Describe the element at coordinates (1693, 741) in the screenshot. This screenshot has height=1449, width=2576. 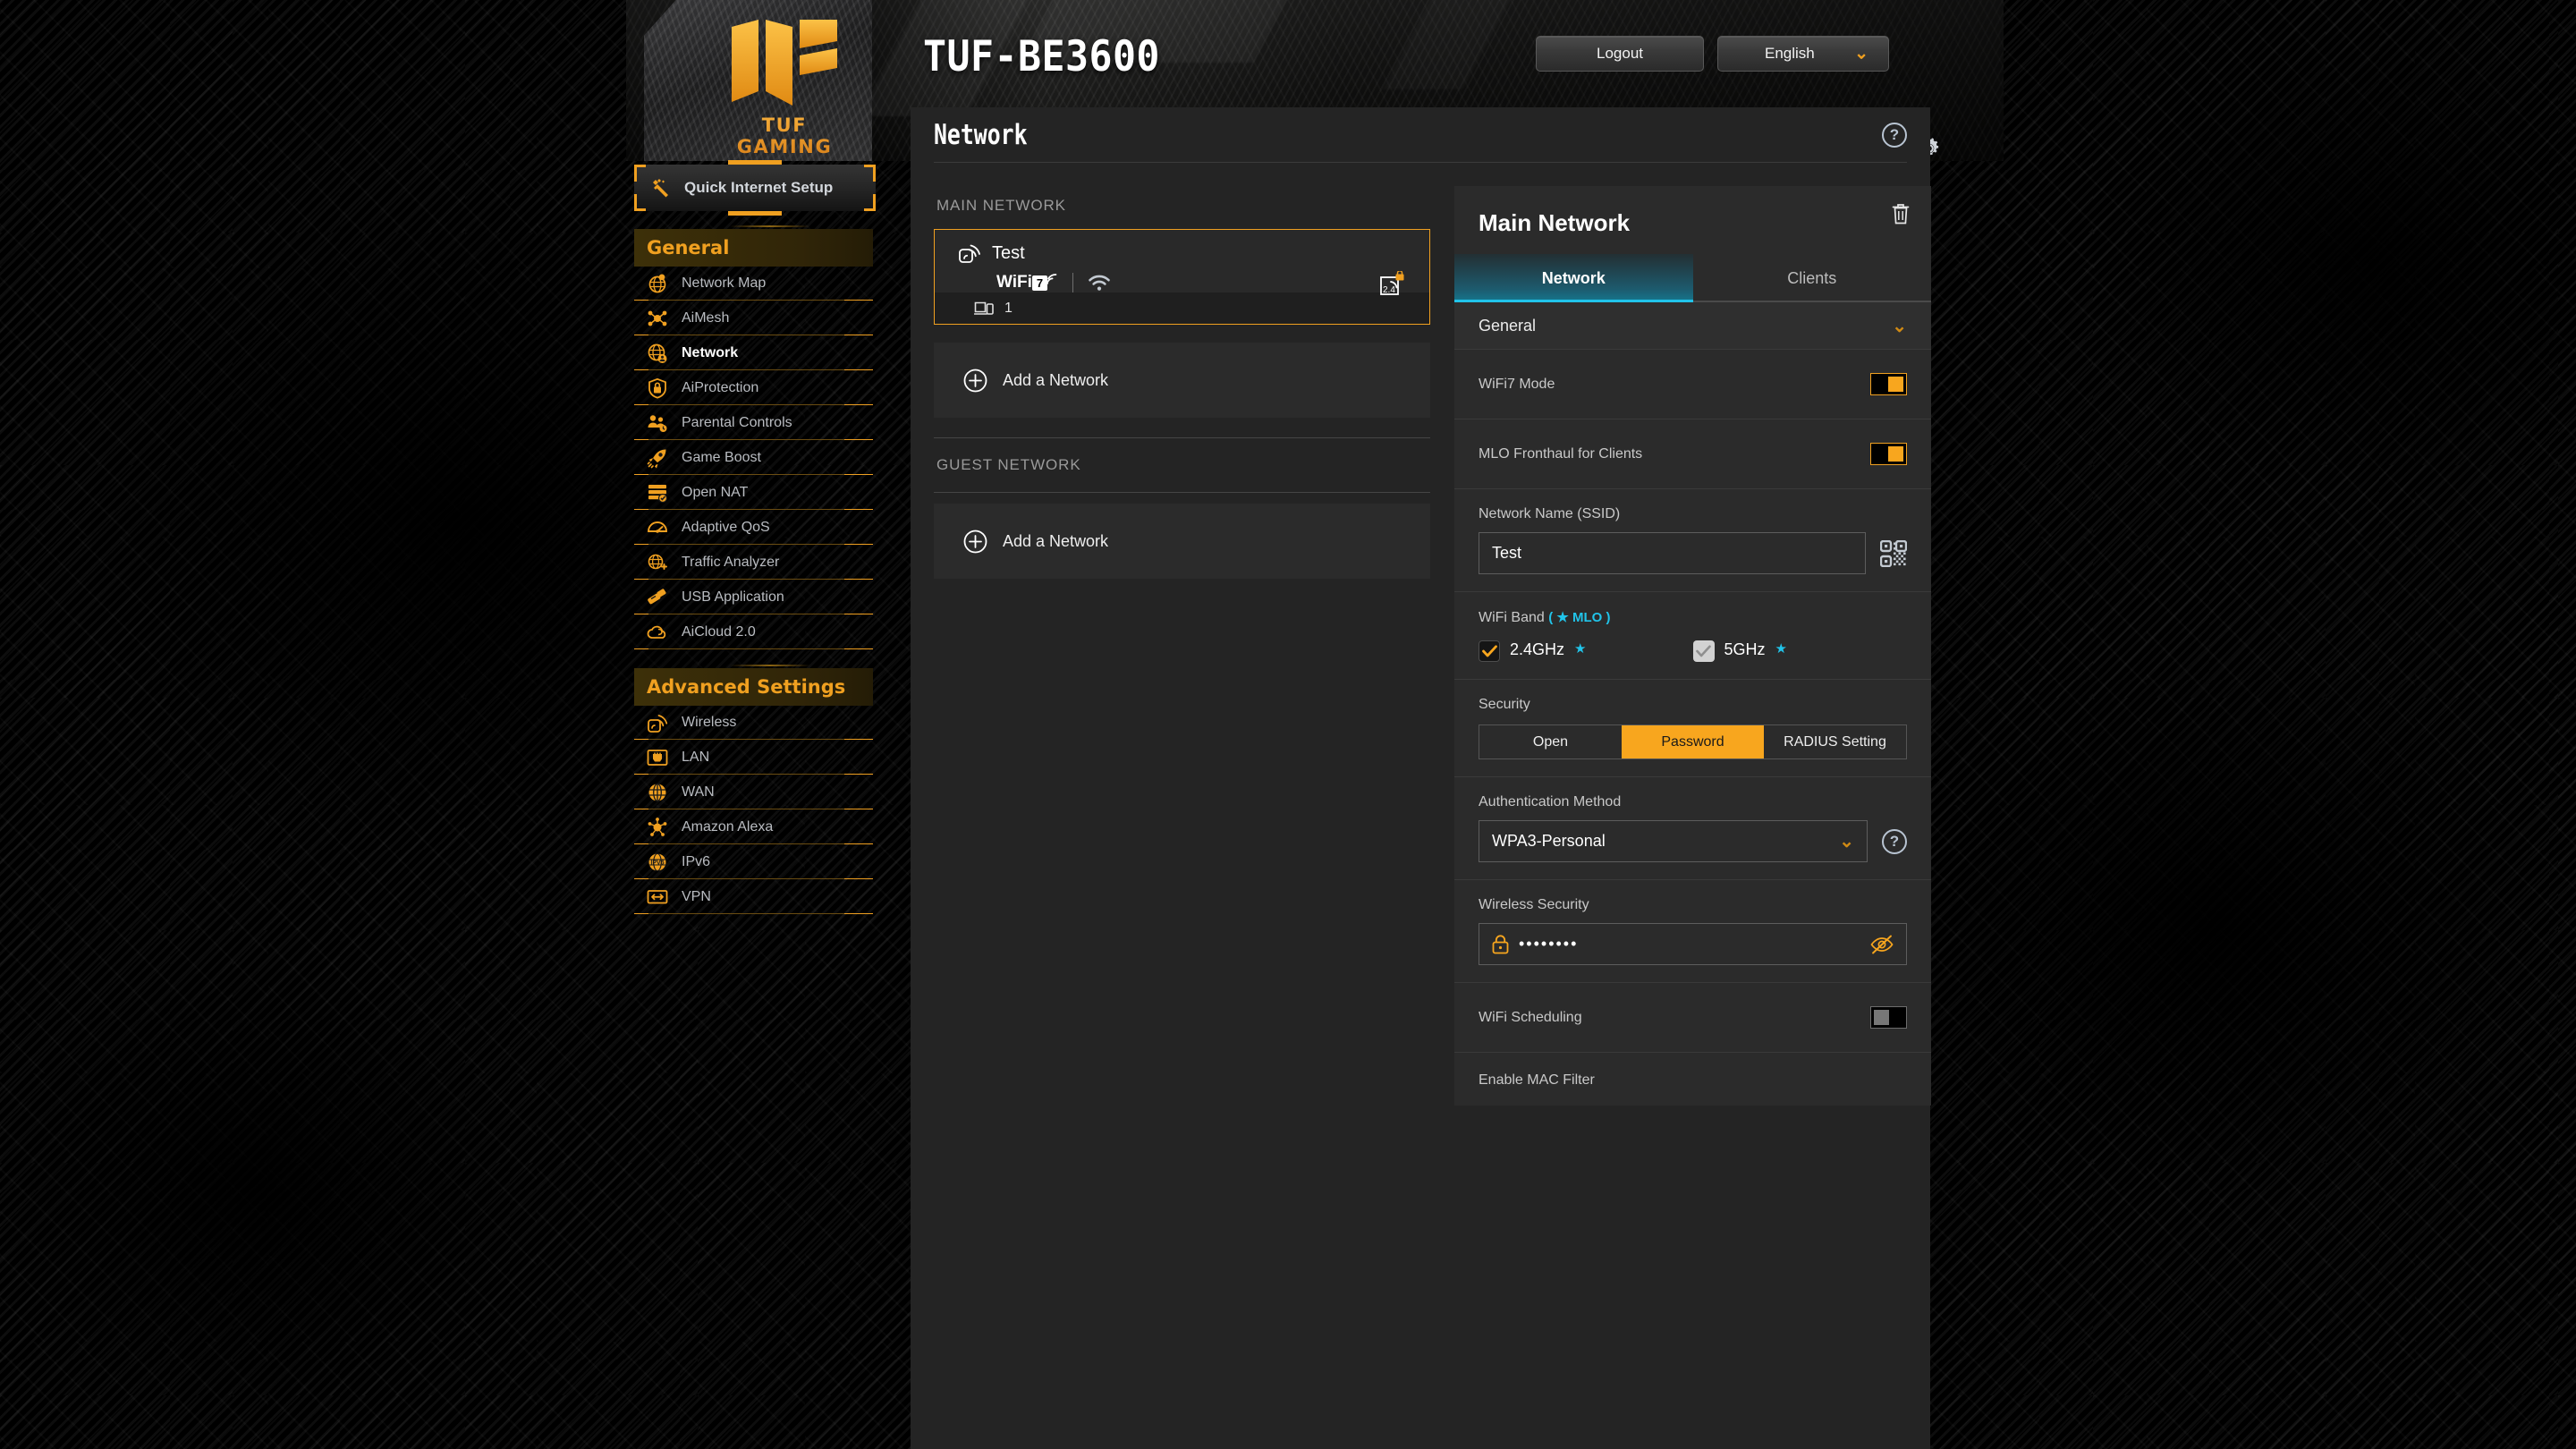
I see `security-option-password: Password` at that location.